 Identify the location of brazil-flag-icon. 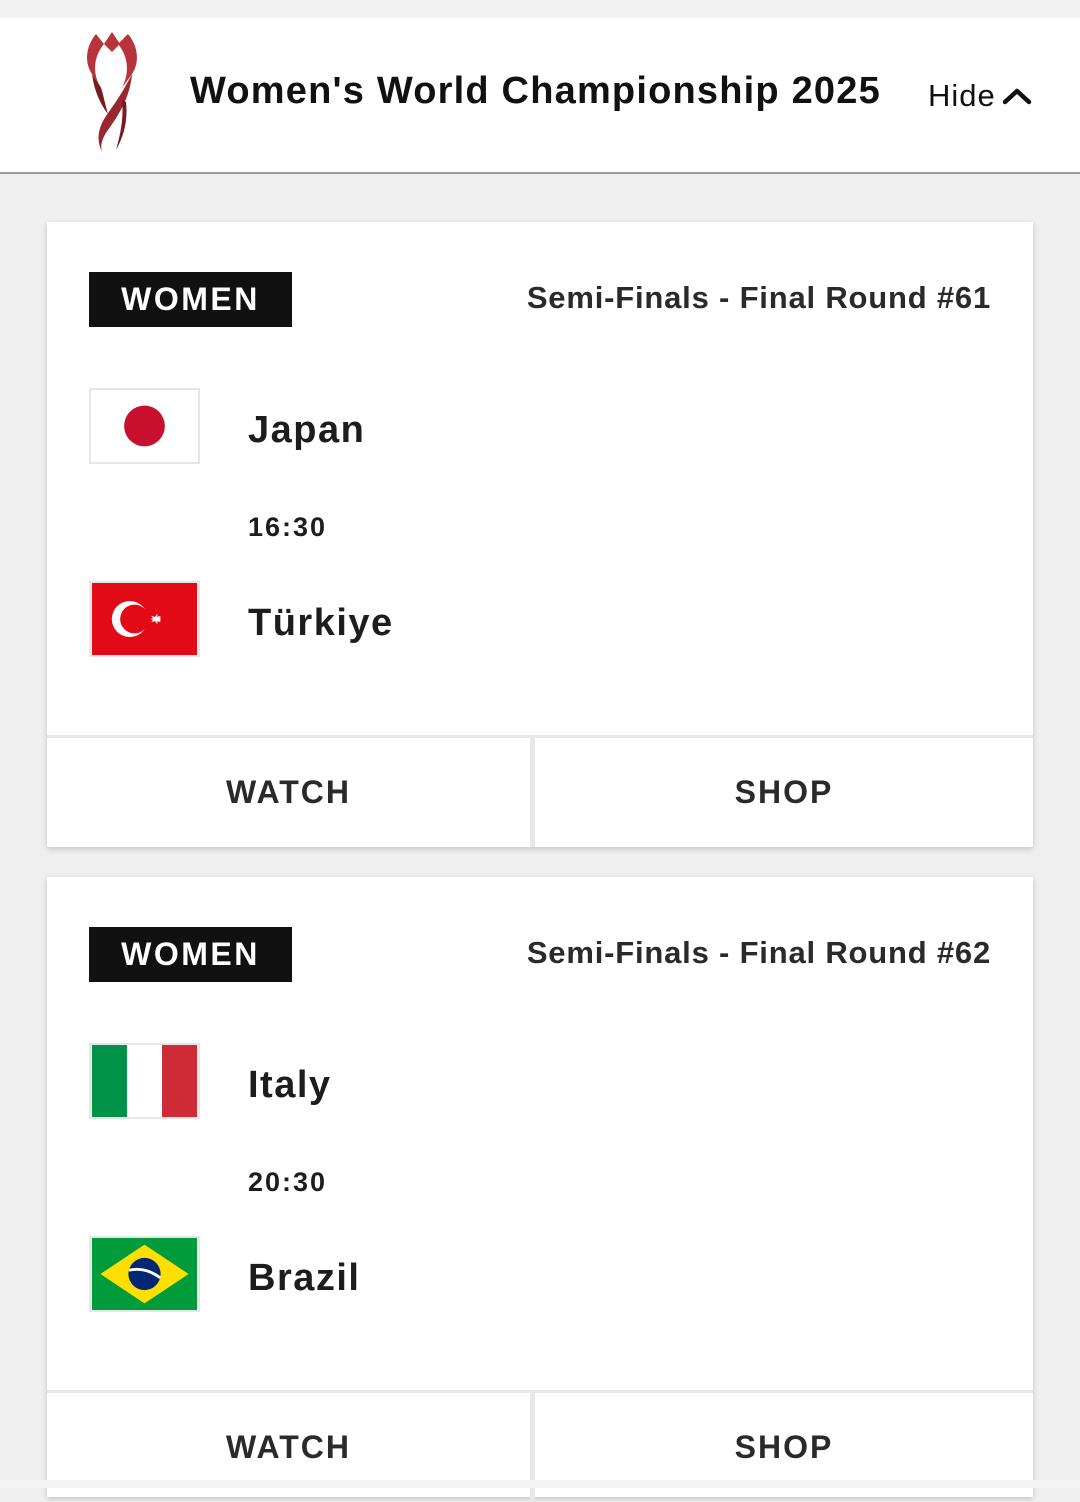
(144, 1274).